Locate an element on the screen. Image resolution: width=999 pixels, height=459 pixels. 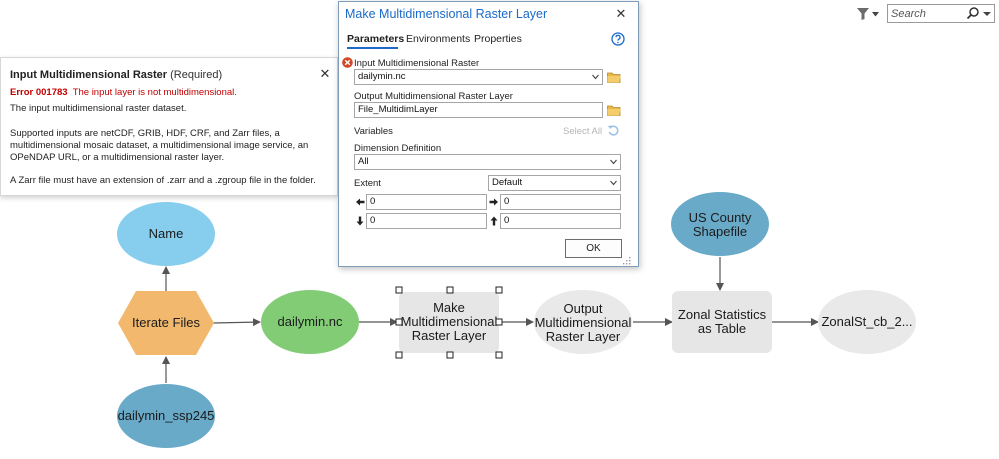
arrow-up-icon is located at coordinates (494, 221).